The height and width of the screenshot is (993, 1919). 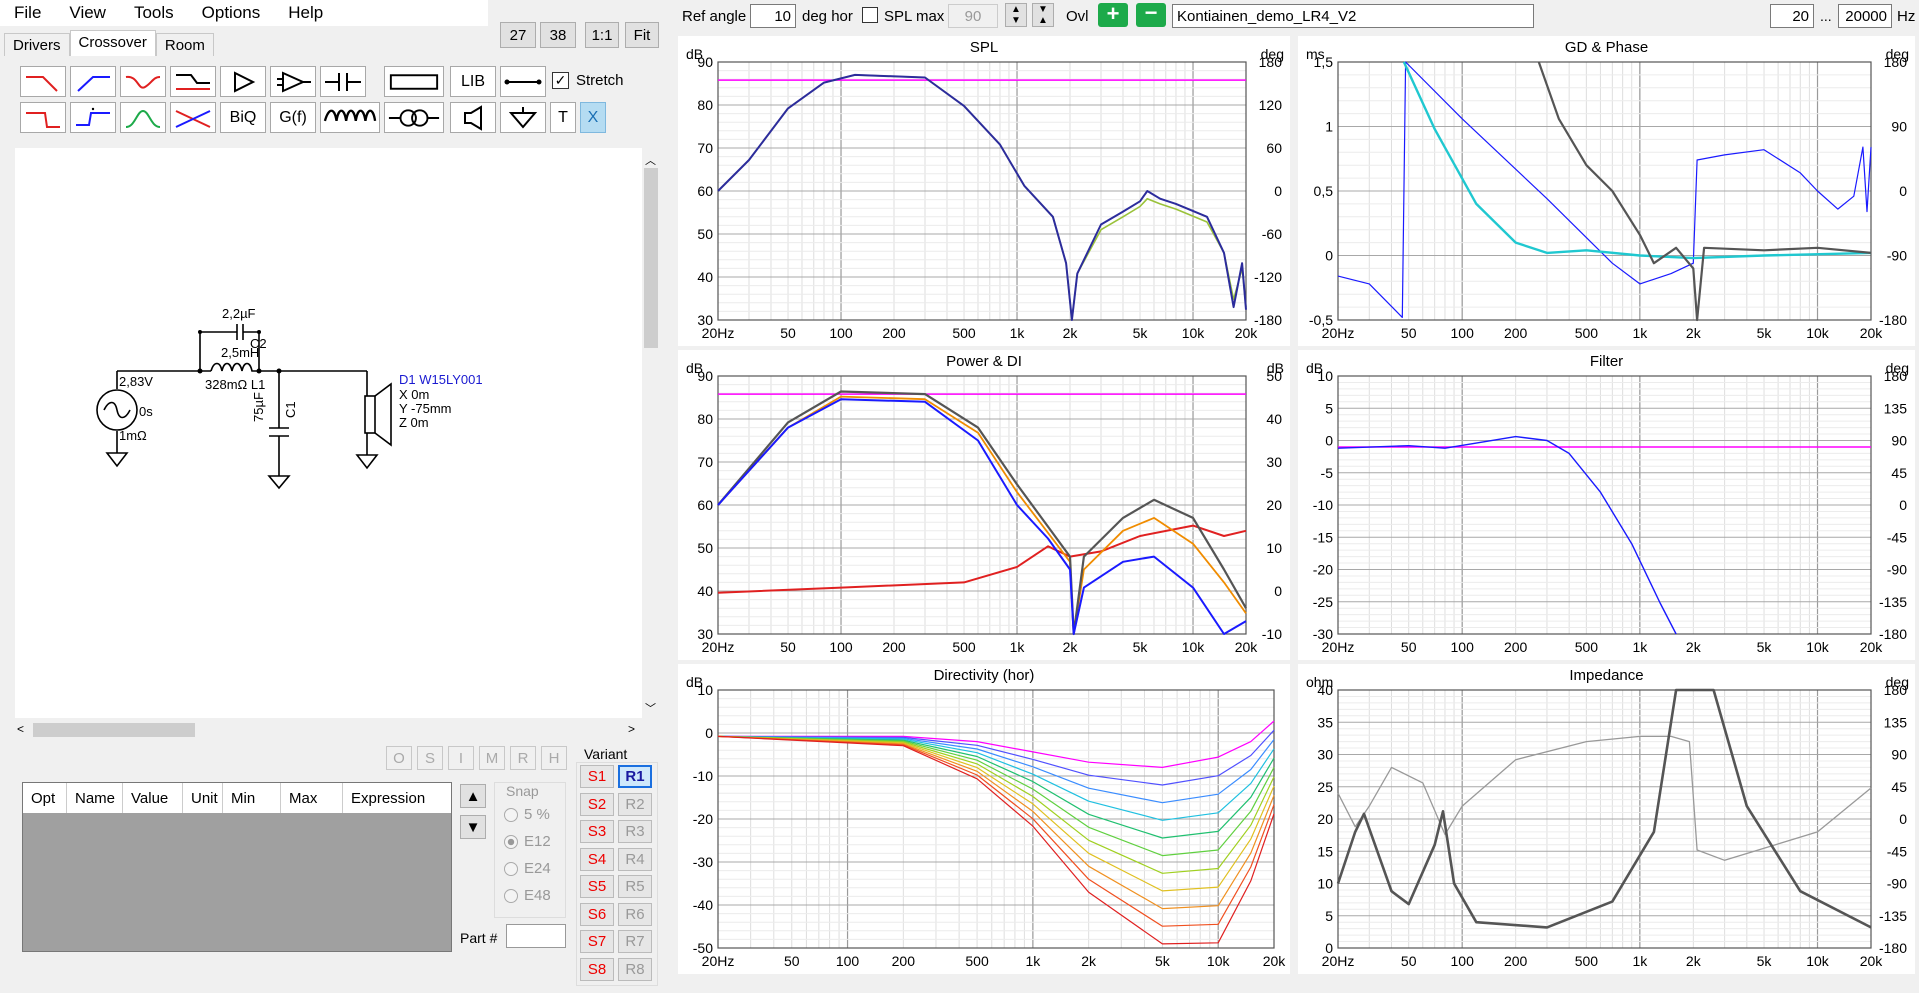 I want to click on snap-5pct-radio: 5 %, so click(x=527, y=814).